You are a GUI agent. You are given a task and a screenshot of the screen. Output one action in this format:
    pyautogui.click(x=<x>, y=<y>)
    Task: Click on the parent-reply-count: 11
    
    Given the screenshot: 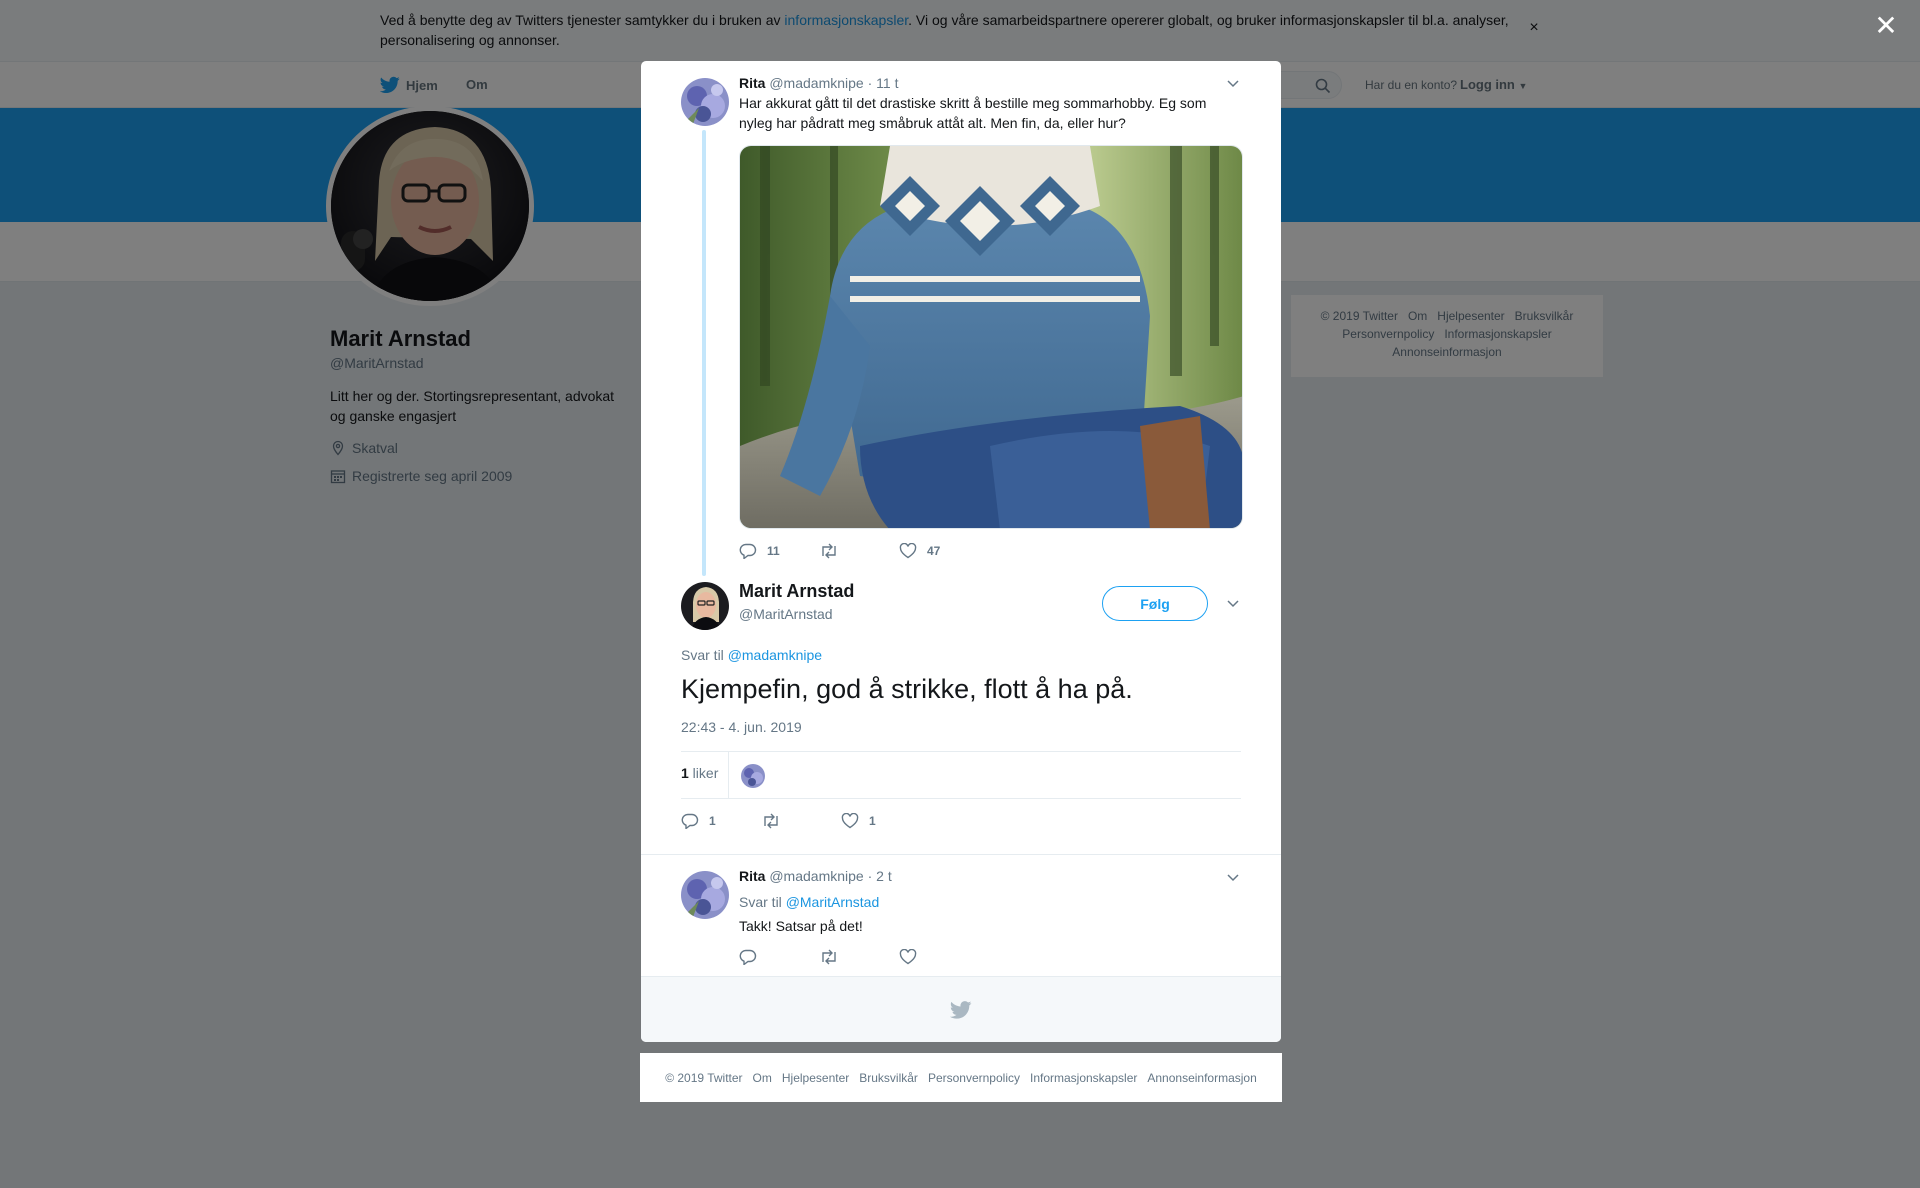 What is the action you would take?
    pyautogui.click(x=773, y=551)
    